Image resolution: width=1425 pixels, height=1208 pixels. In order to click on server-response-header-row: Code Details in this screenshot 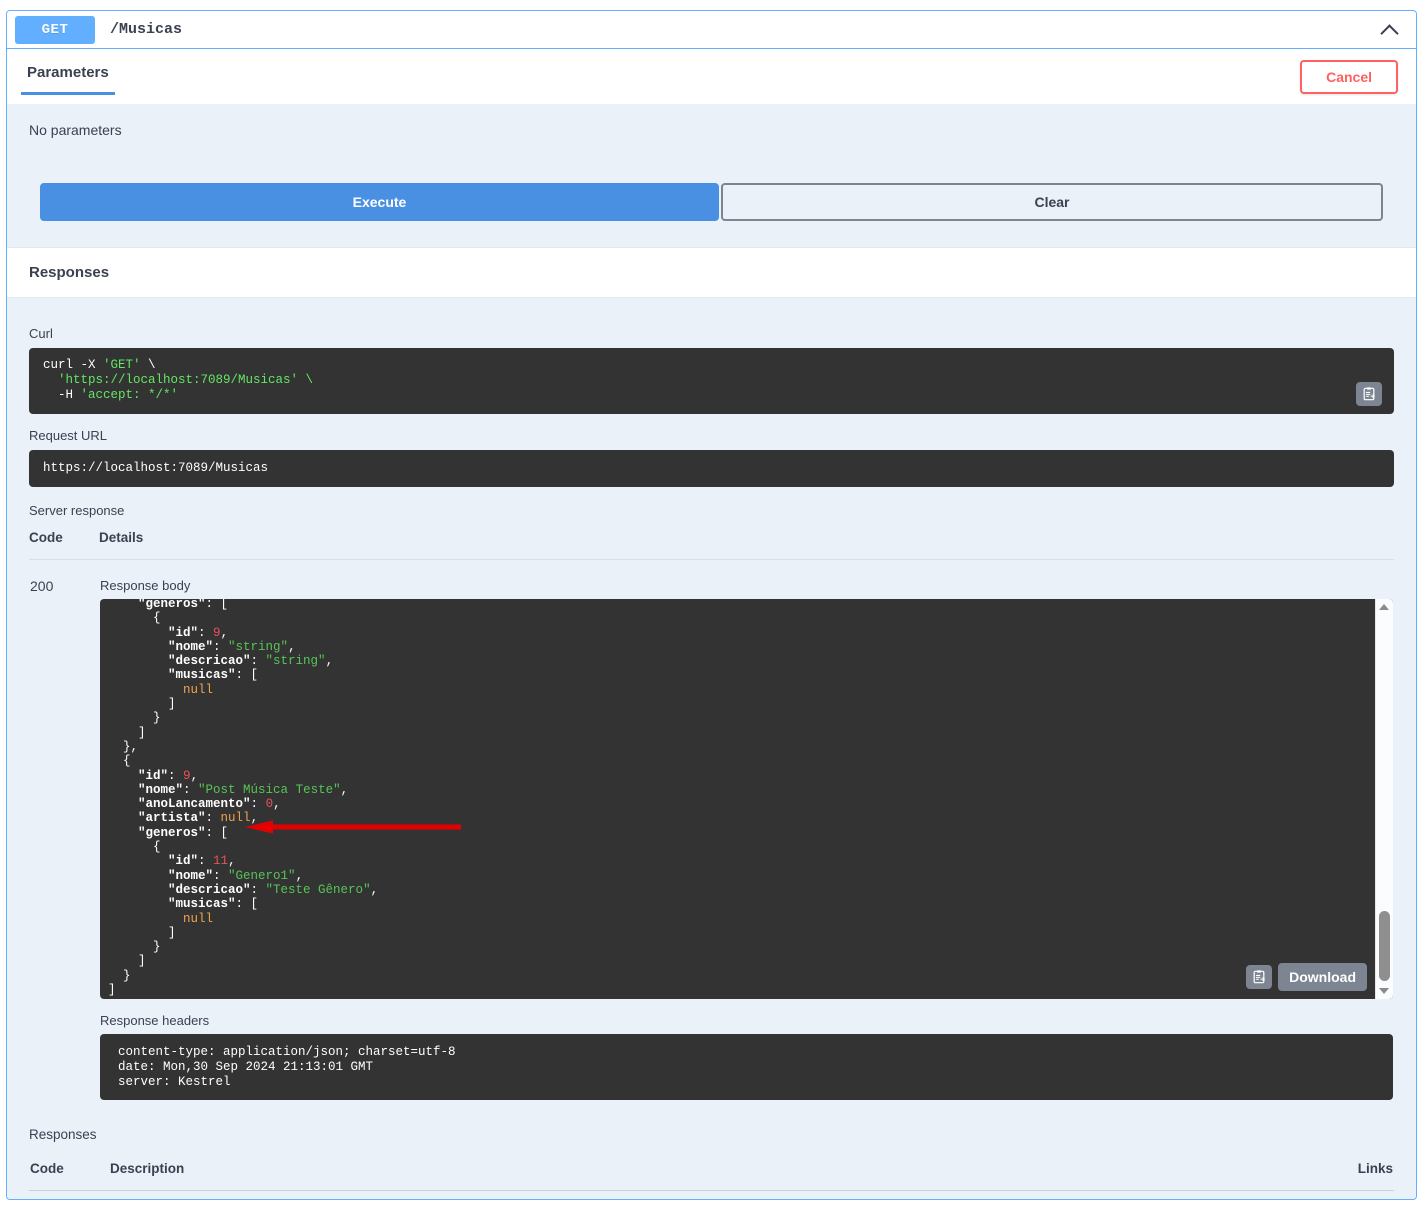, I will do `click(711, 545)`.